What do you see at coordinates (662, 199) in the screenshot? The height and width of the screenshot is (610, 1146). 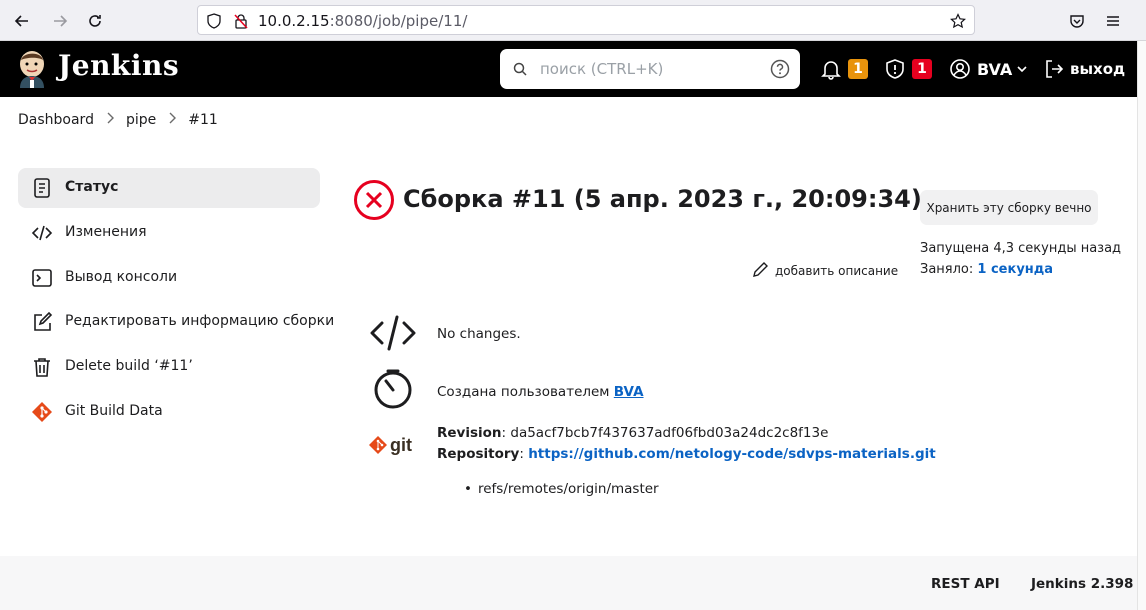 I see `page-title: Сборка #11 (5 апр. 2023 г., 20:09:34)` at bounding box center [662, 199].